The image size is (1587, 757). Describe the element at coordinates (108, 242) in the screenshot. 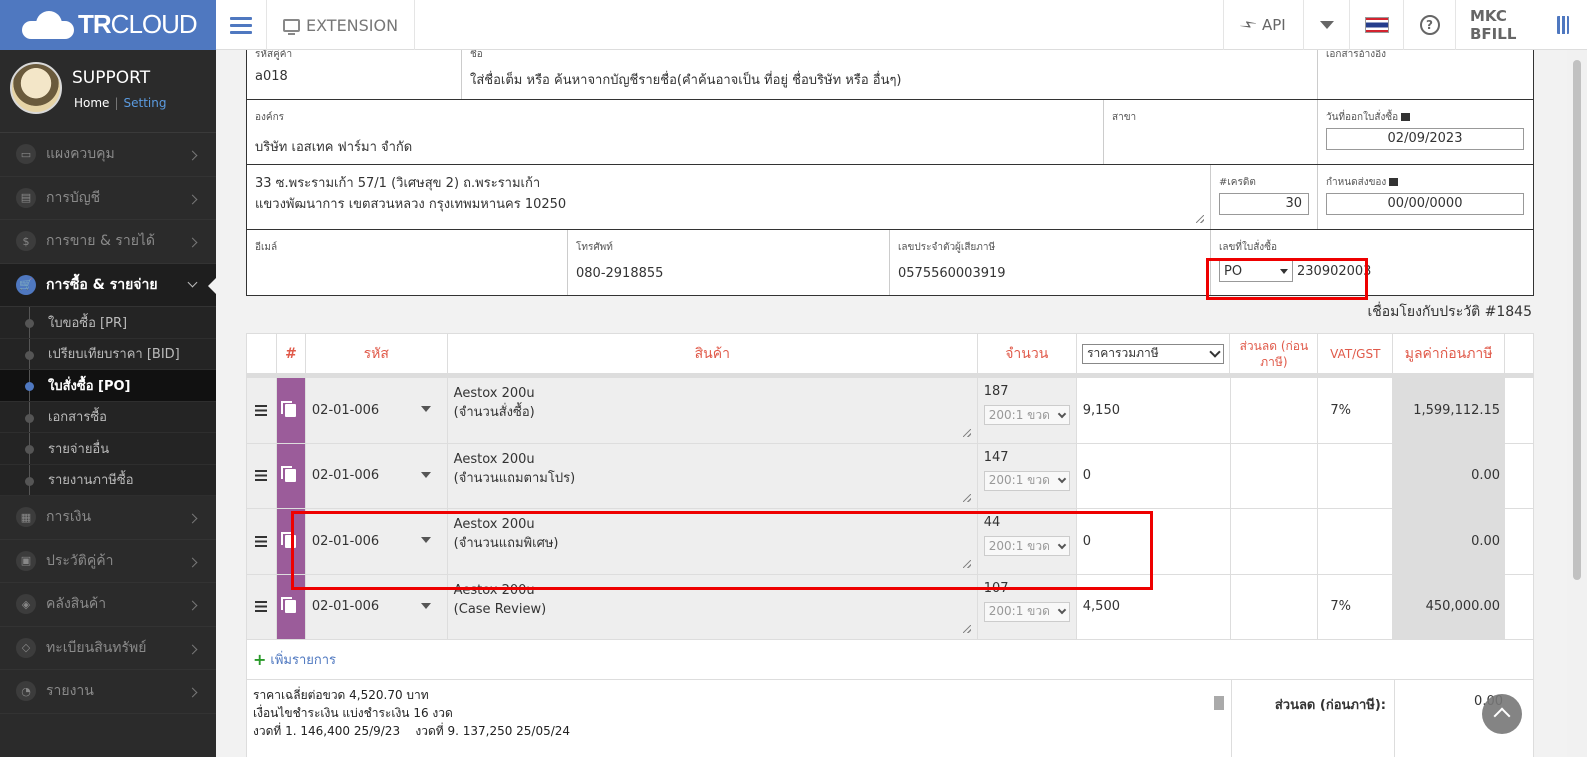

I see `sidebar-item-sales: $ การขาย & รายได้` at that location.